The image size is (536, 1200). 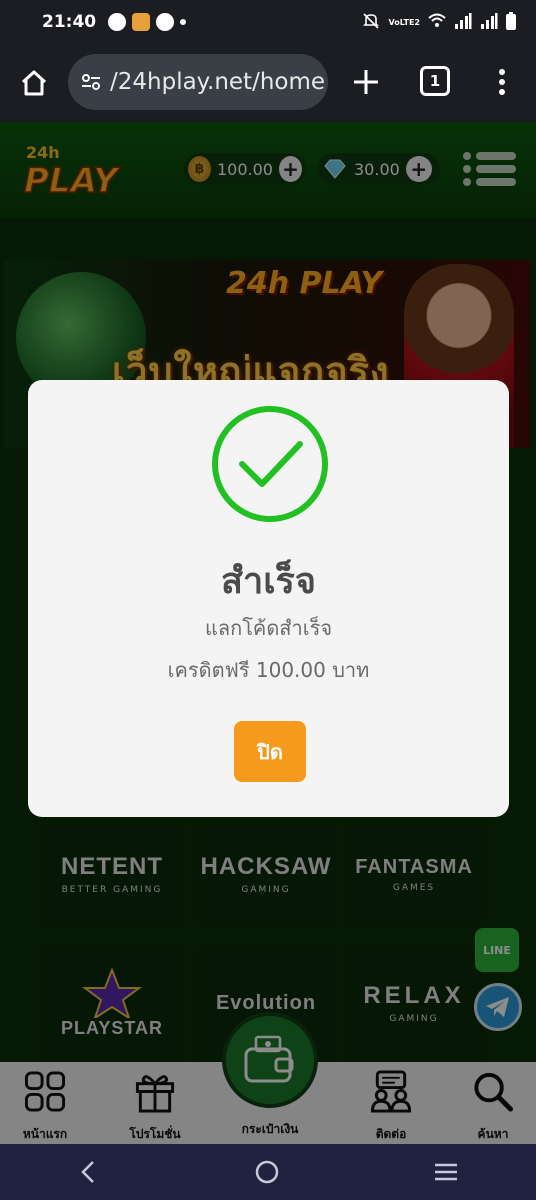 I want to click on dialog-title: สำเร็จ, so click(x=268, y=581).